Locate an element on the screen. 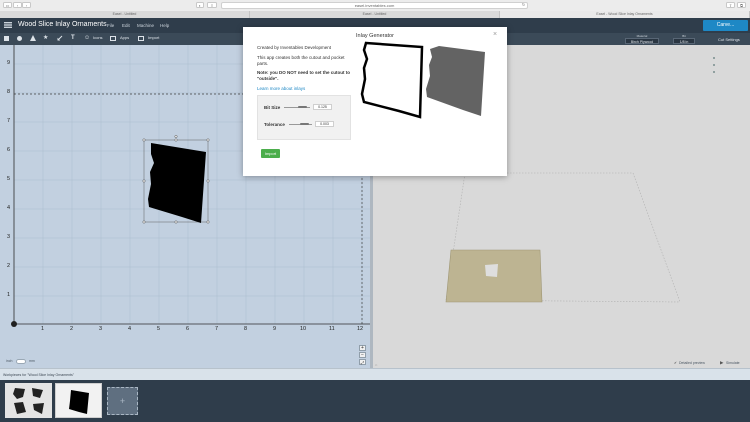 This screenshot has height=422, width=750. settings-panel: Bit Size 0.125 Tolerance 0.003 is located at coordinates (304, 117).